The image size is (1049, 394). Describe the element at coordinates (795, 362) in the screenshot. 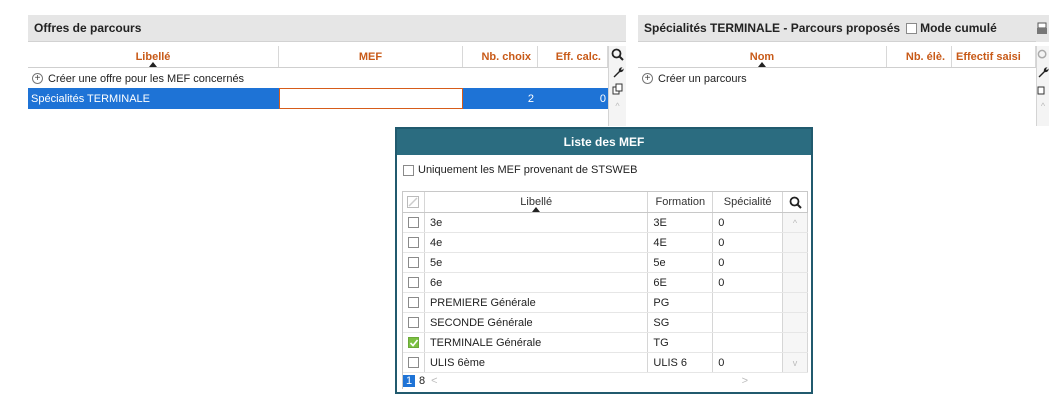

I see `scroll-down-arrow-icon: v` at that location.